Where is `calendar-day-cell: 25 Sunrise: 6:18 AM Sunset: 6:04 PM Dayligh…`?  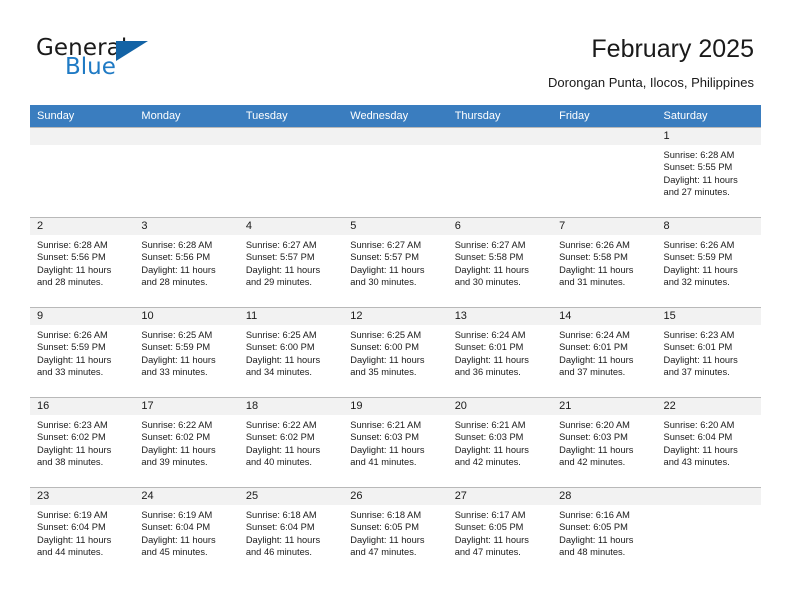
calendar-day-cell: 25 Sunrise: 6:18 AM Sunset: 6:04 PM Dayligh… is located at coordinates (291, 532).